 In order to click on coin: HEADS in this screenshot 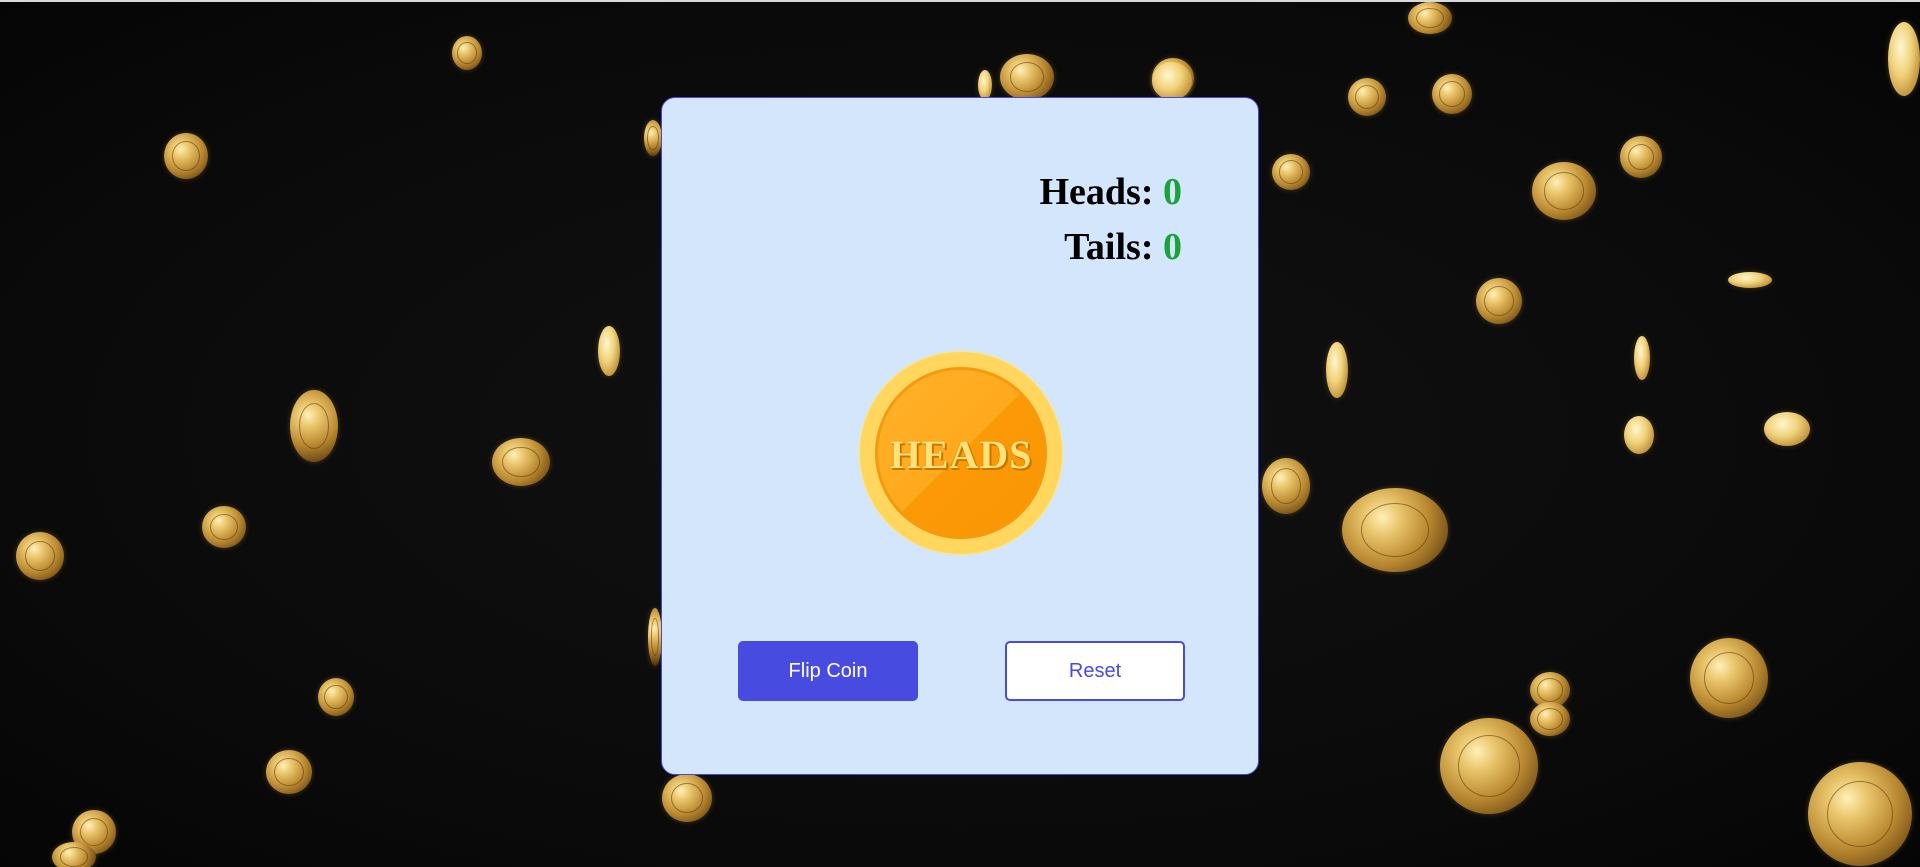, I will do `click(961, 453)`.